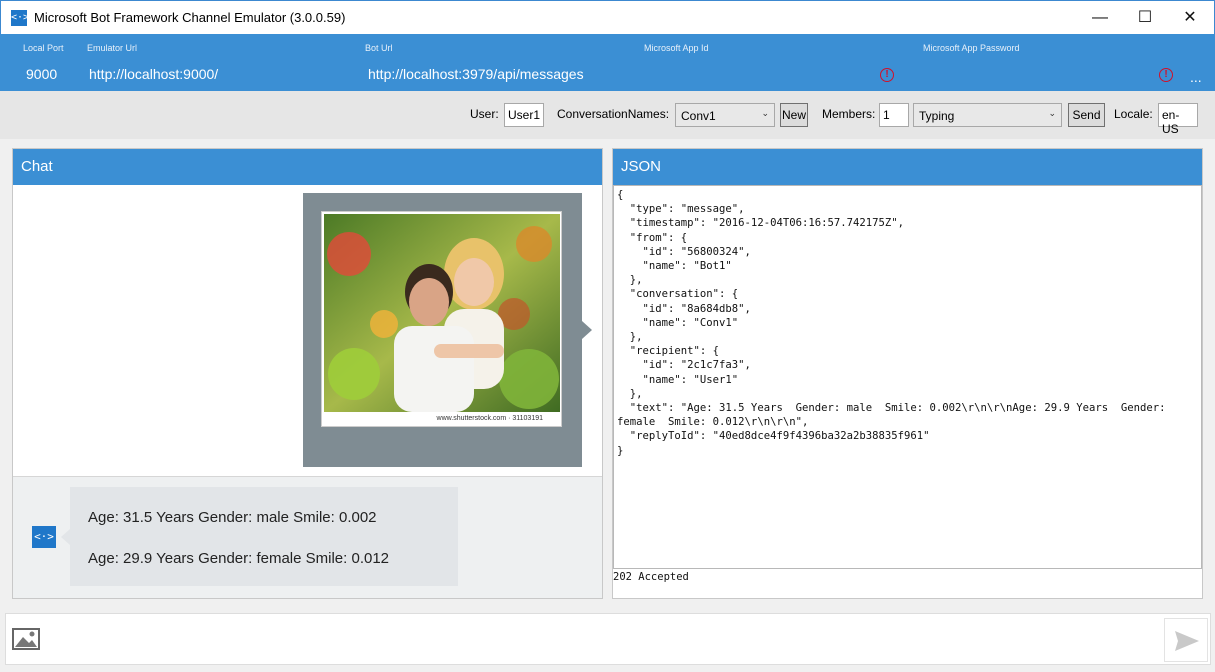  Describe the element at coordinates (887, 75) in the screenshot. I see `app-id-error-icon: !` at that location.